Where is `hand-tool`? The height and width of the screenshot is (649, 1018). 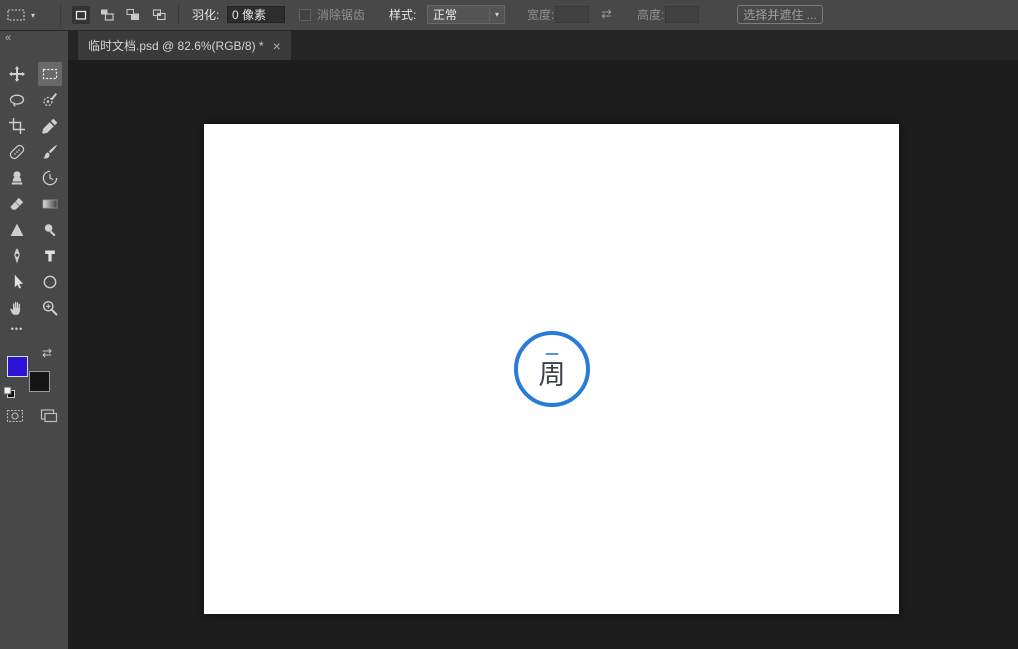 hand-tool is located at coordinates (17, 308).